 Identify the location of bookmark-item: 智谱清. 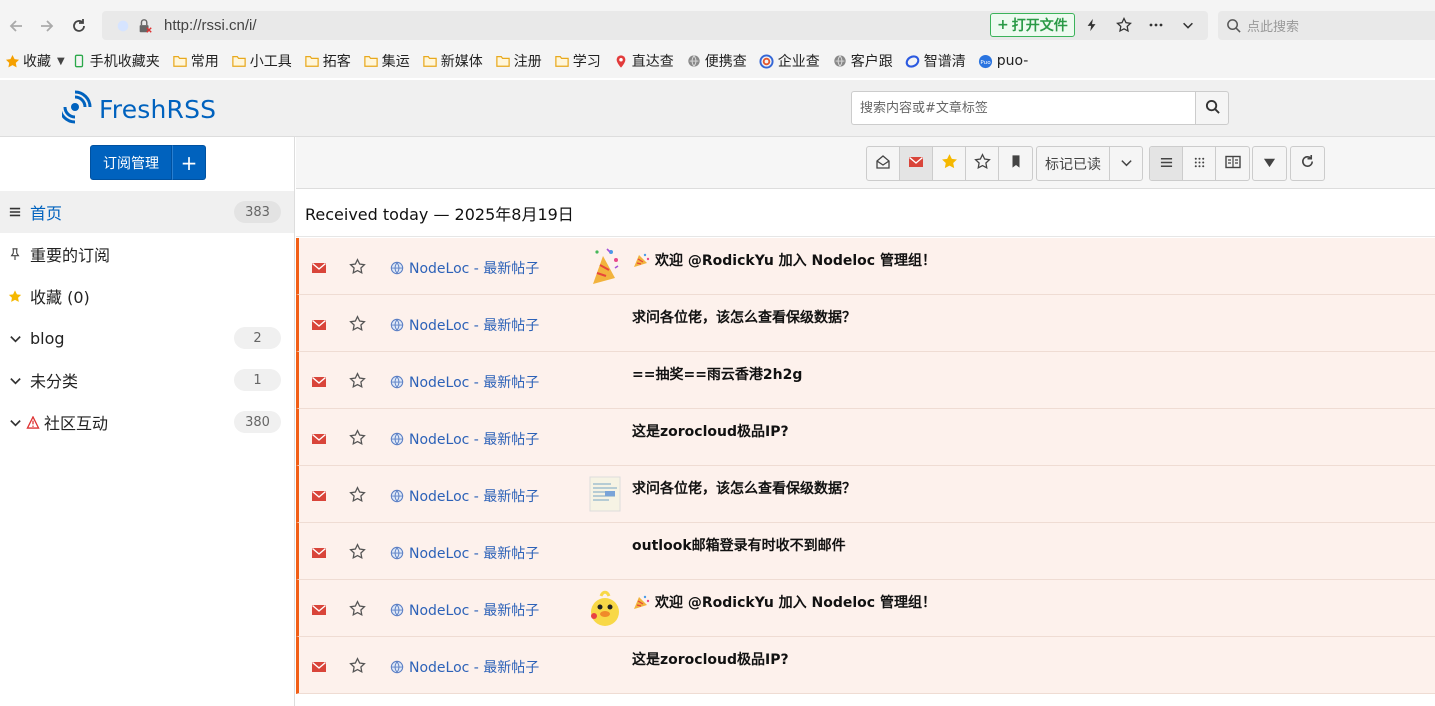
(935, 61).